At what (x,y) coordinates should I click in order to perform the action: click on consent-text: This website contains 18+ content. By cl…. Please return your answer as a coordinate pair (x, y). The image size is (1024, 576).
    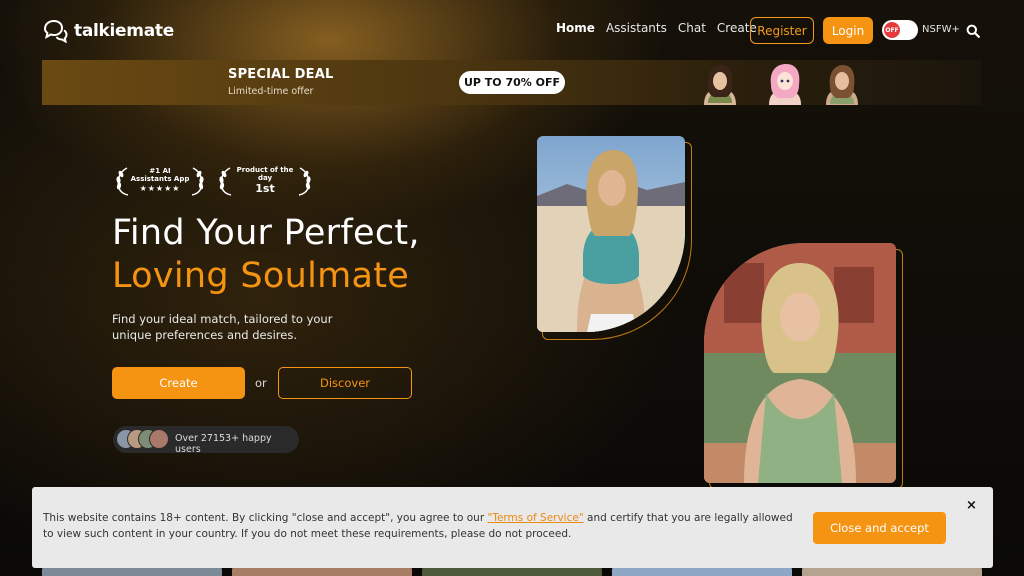
    Looking at the image, I should click on (418, 526).